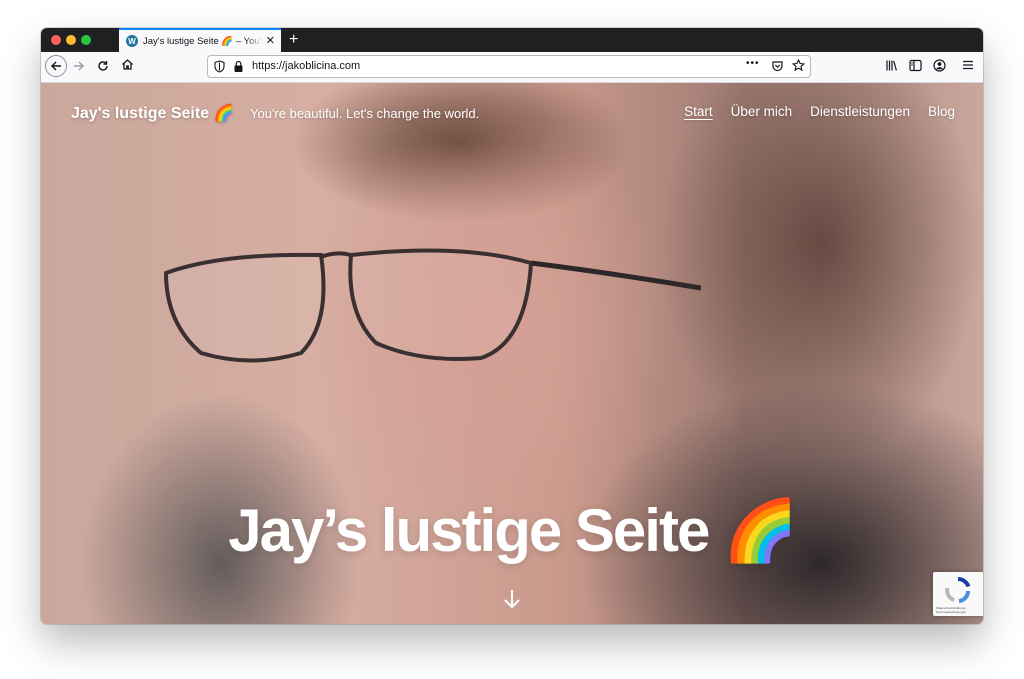  What do you see at coordinates (698, 111) in the screenshot?
I see `nav-item-start: Start` at bounding box center [698, 111].